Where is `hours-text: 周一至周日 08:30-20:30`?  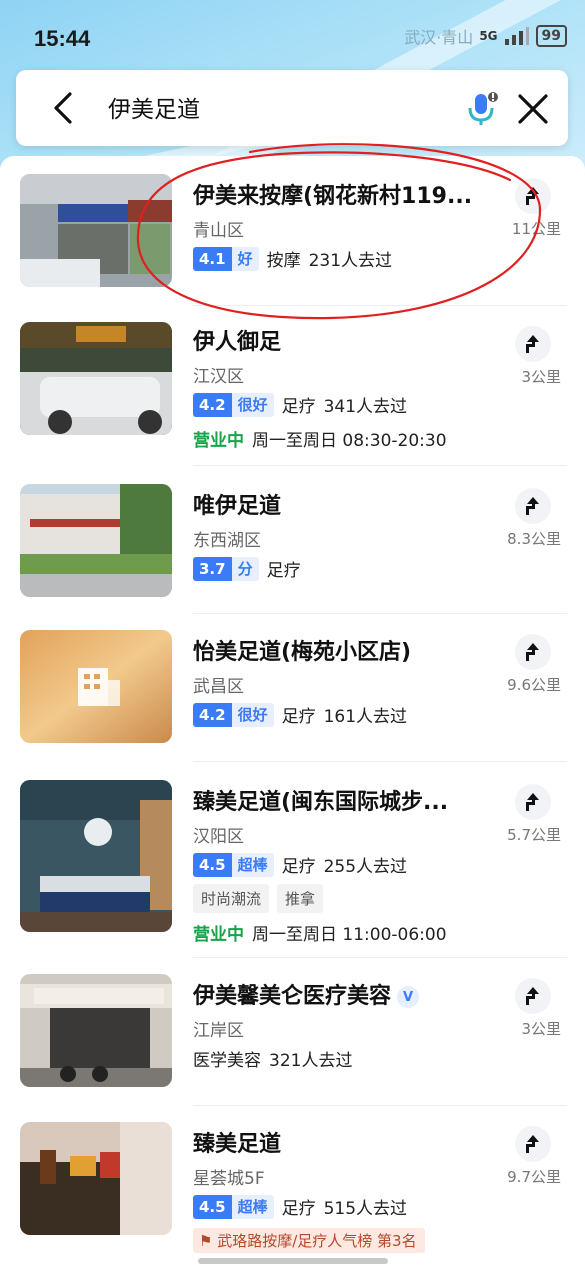 hours-text: 周一至周日 08:30-20:30 is located at coordinates (349, 441).